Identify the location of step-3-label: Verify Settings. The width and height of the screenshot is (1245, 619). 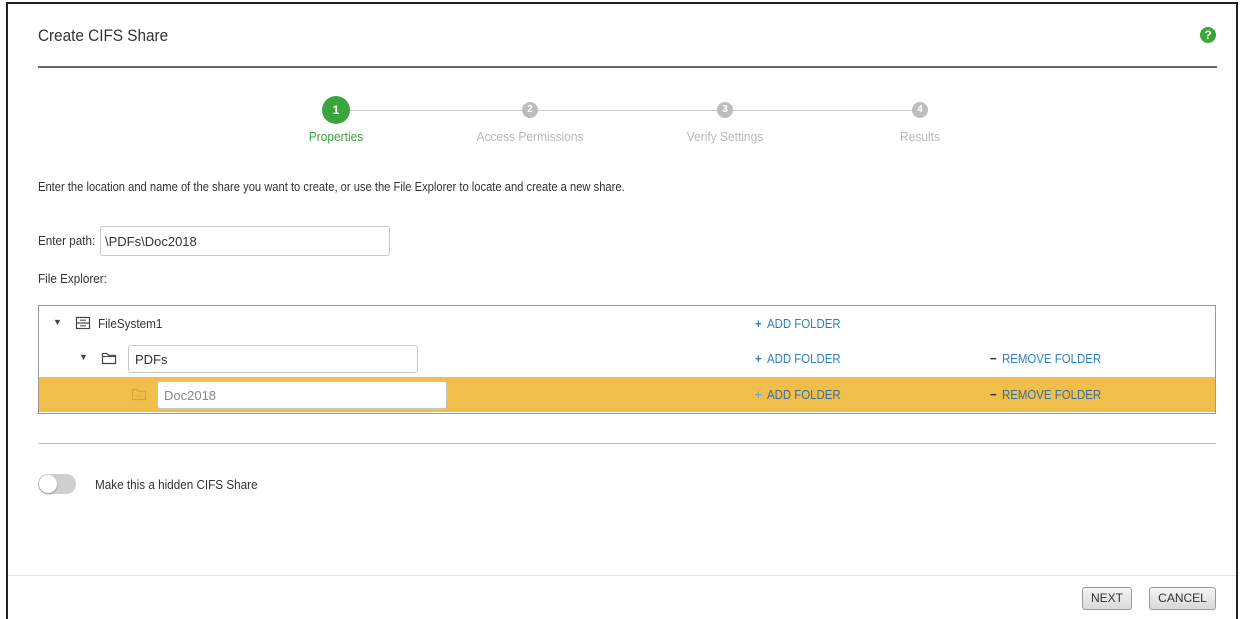
(725, 136).